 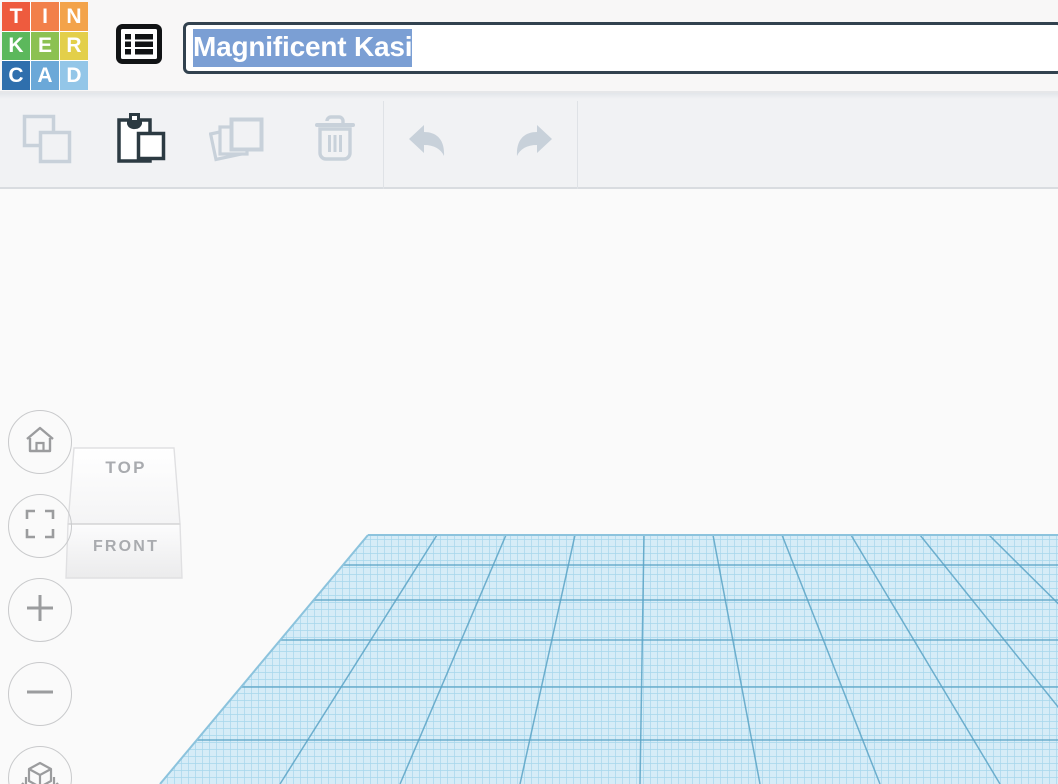 What do you see at coordinates (16, 75) in the screenshot?
I see `logo-tile-c: C` at bounding box center [16, 75].